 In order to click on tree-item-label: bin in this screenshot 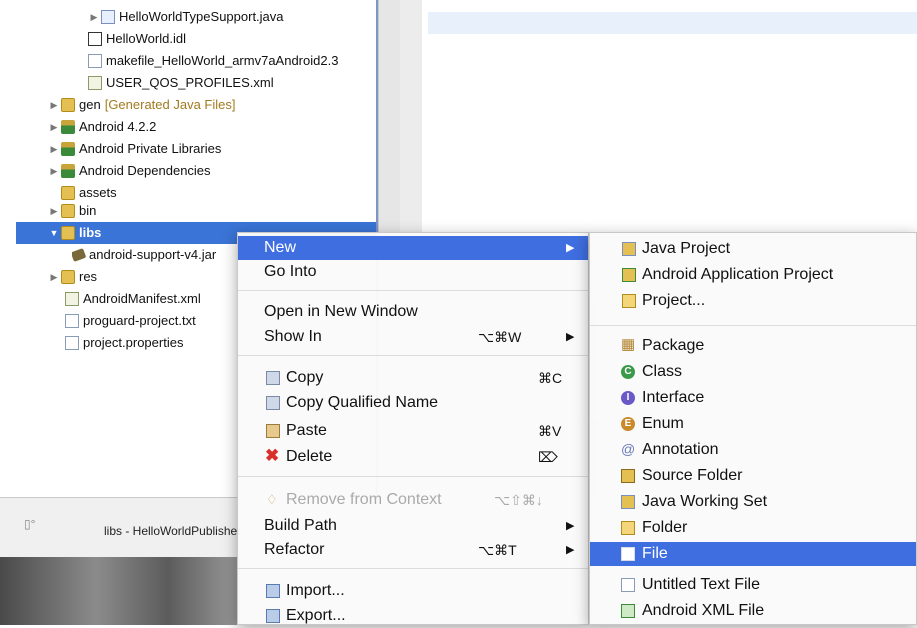, I will do `click(88, 210)`.